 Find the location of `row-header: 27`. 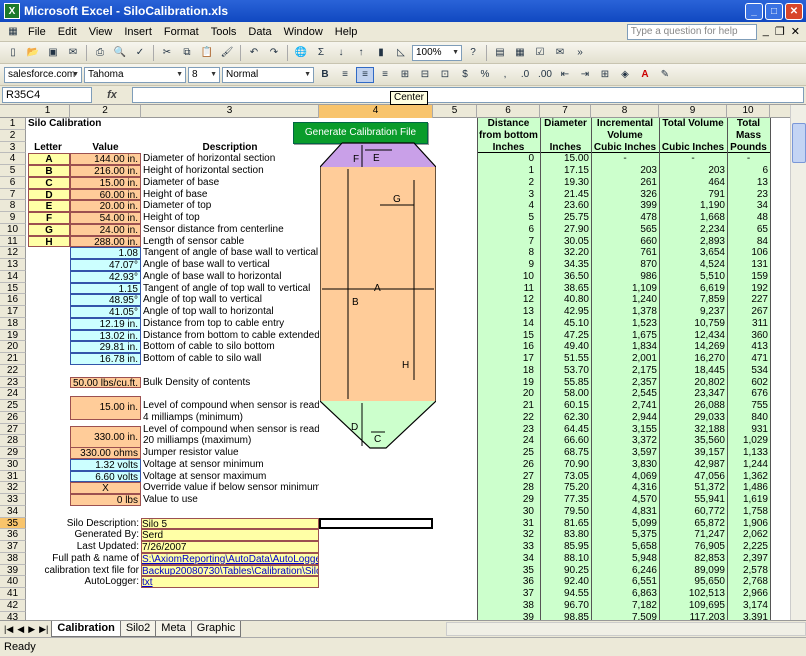

row-header: 27 is located at coordinates (13, 429).